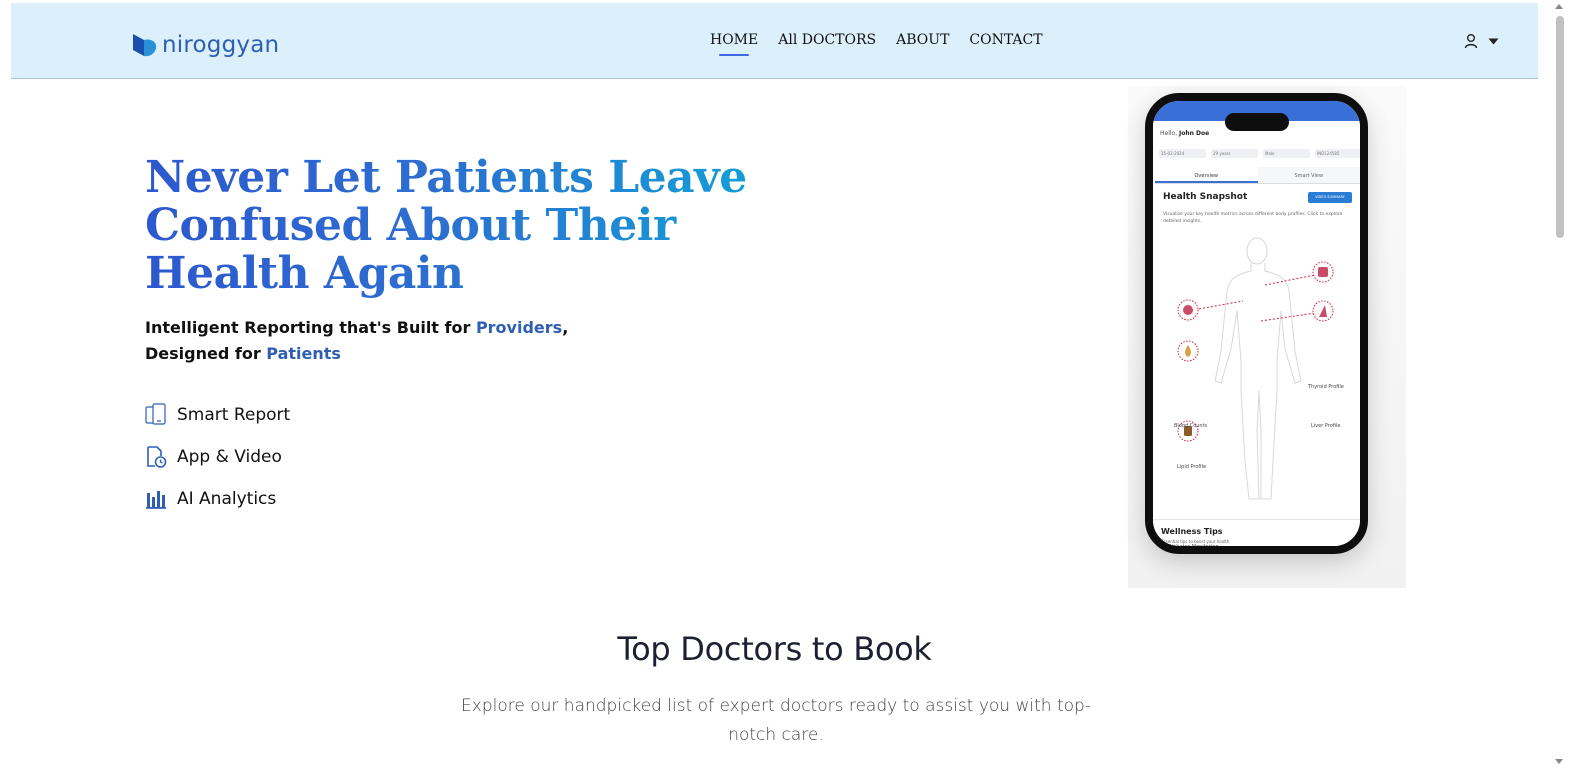 The image size is (1595, 773). What do you see at coordinates (1205, 197) in the screenshot?
I see `phone-snapshot-title: Health Snapshot` at bounding box center [1205, 197].